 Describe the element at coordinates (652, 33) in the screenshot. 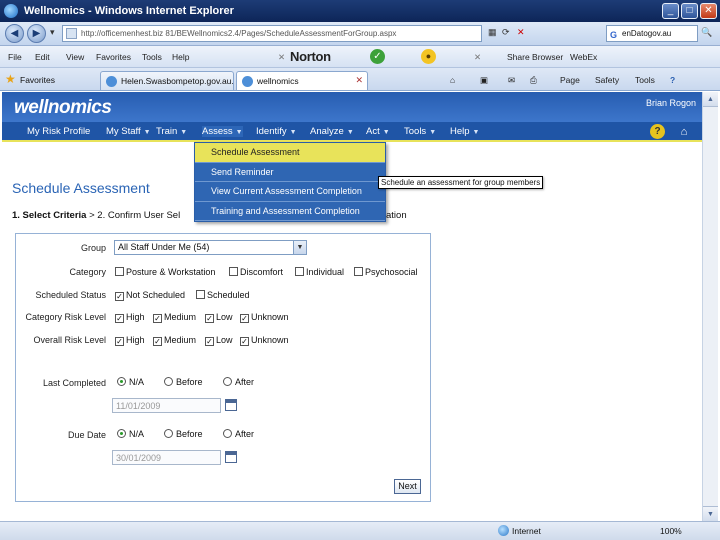

I see `search-input: G enDatogov.au` at that location.